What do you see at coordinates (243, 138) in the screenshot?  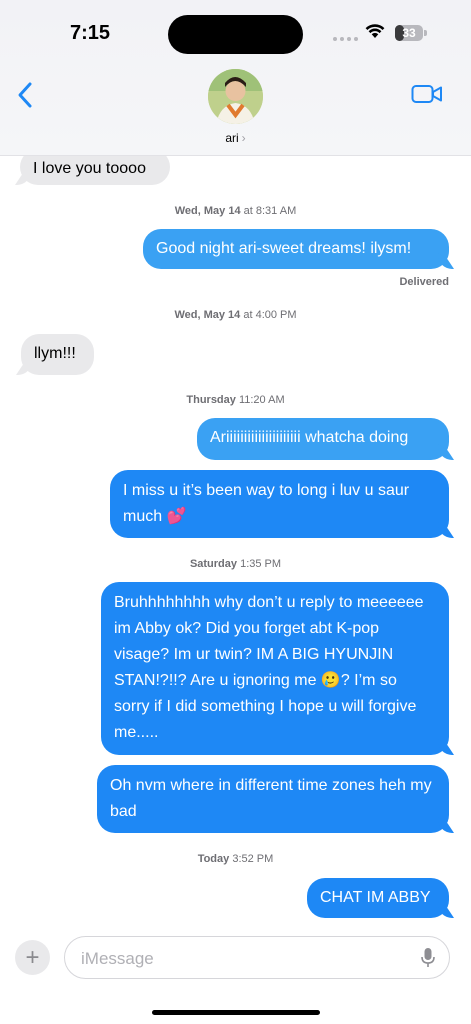 I see `chevron-right-icon: ›` at bounding box center [243, 138].